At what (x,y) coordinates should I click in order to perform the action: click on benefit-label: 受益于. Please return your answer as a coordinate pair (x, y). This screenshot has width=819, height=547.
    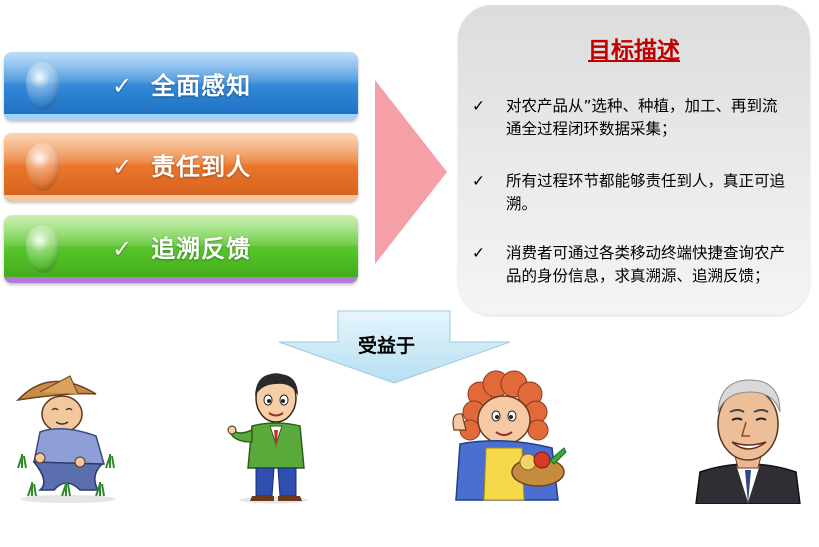
    Looking at the image, I should click on (387, 346).